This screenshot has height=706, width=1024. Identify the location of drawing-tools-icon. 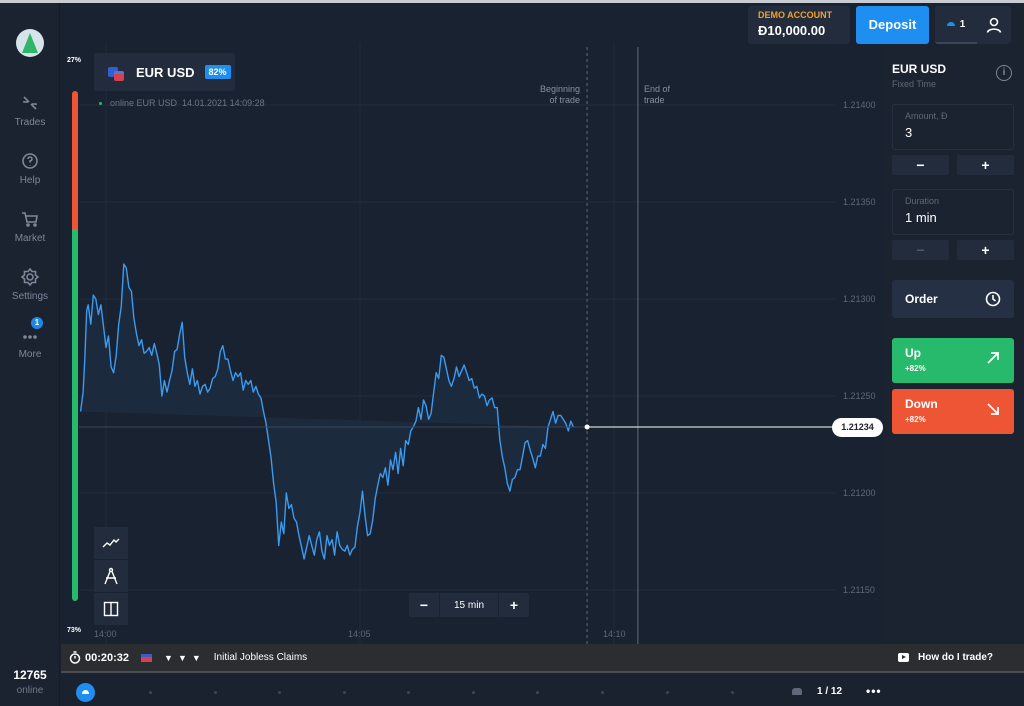
(111, 576).